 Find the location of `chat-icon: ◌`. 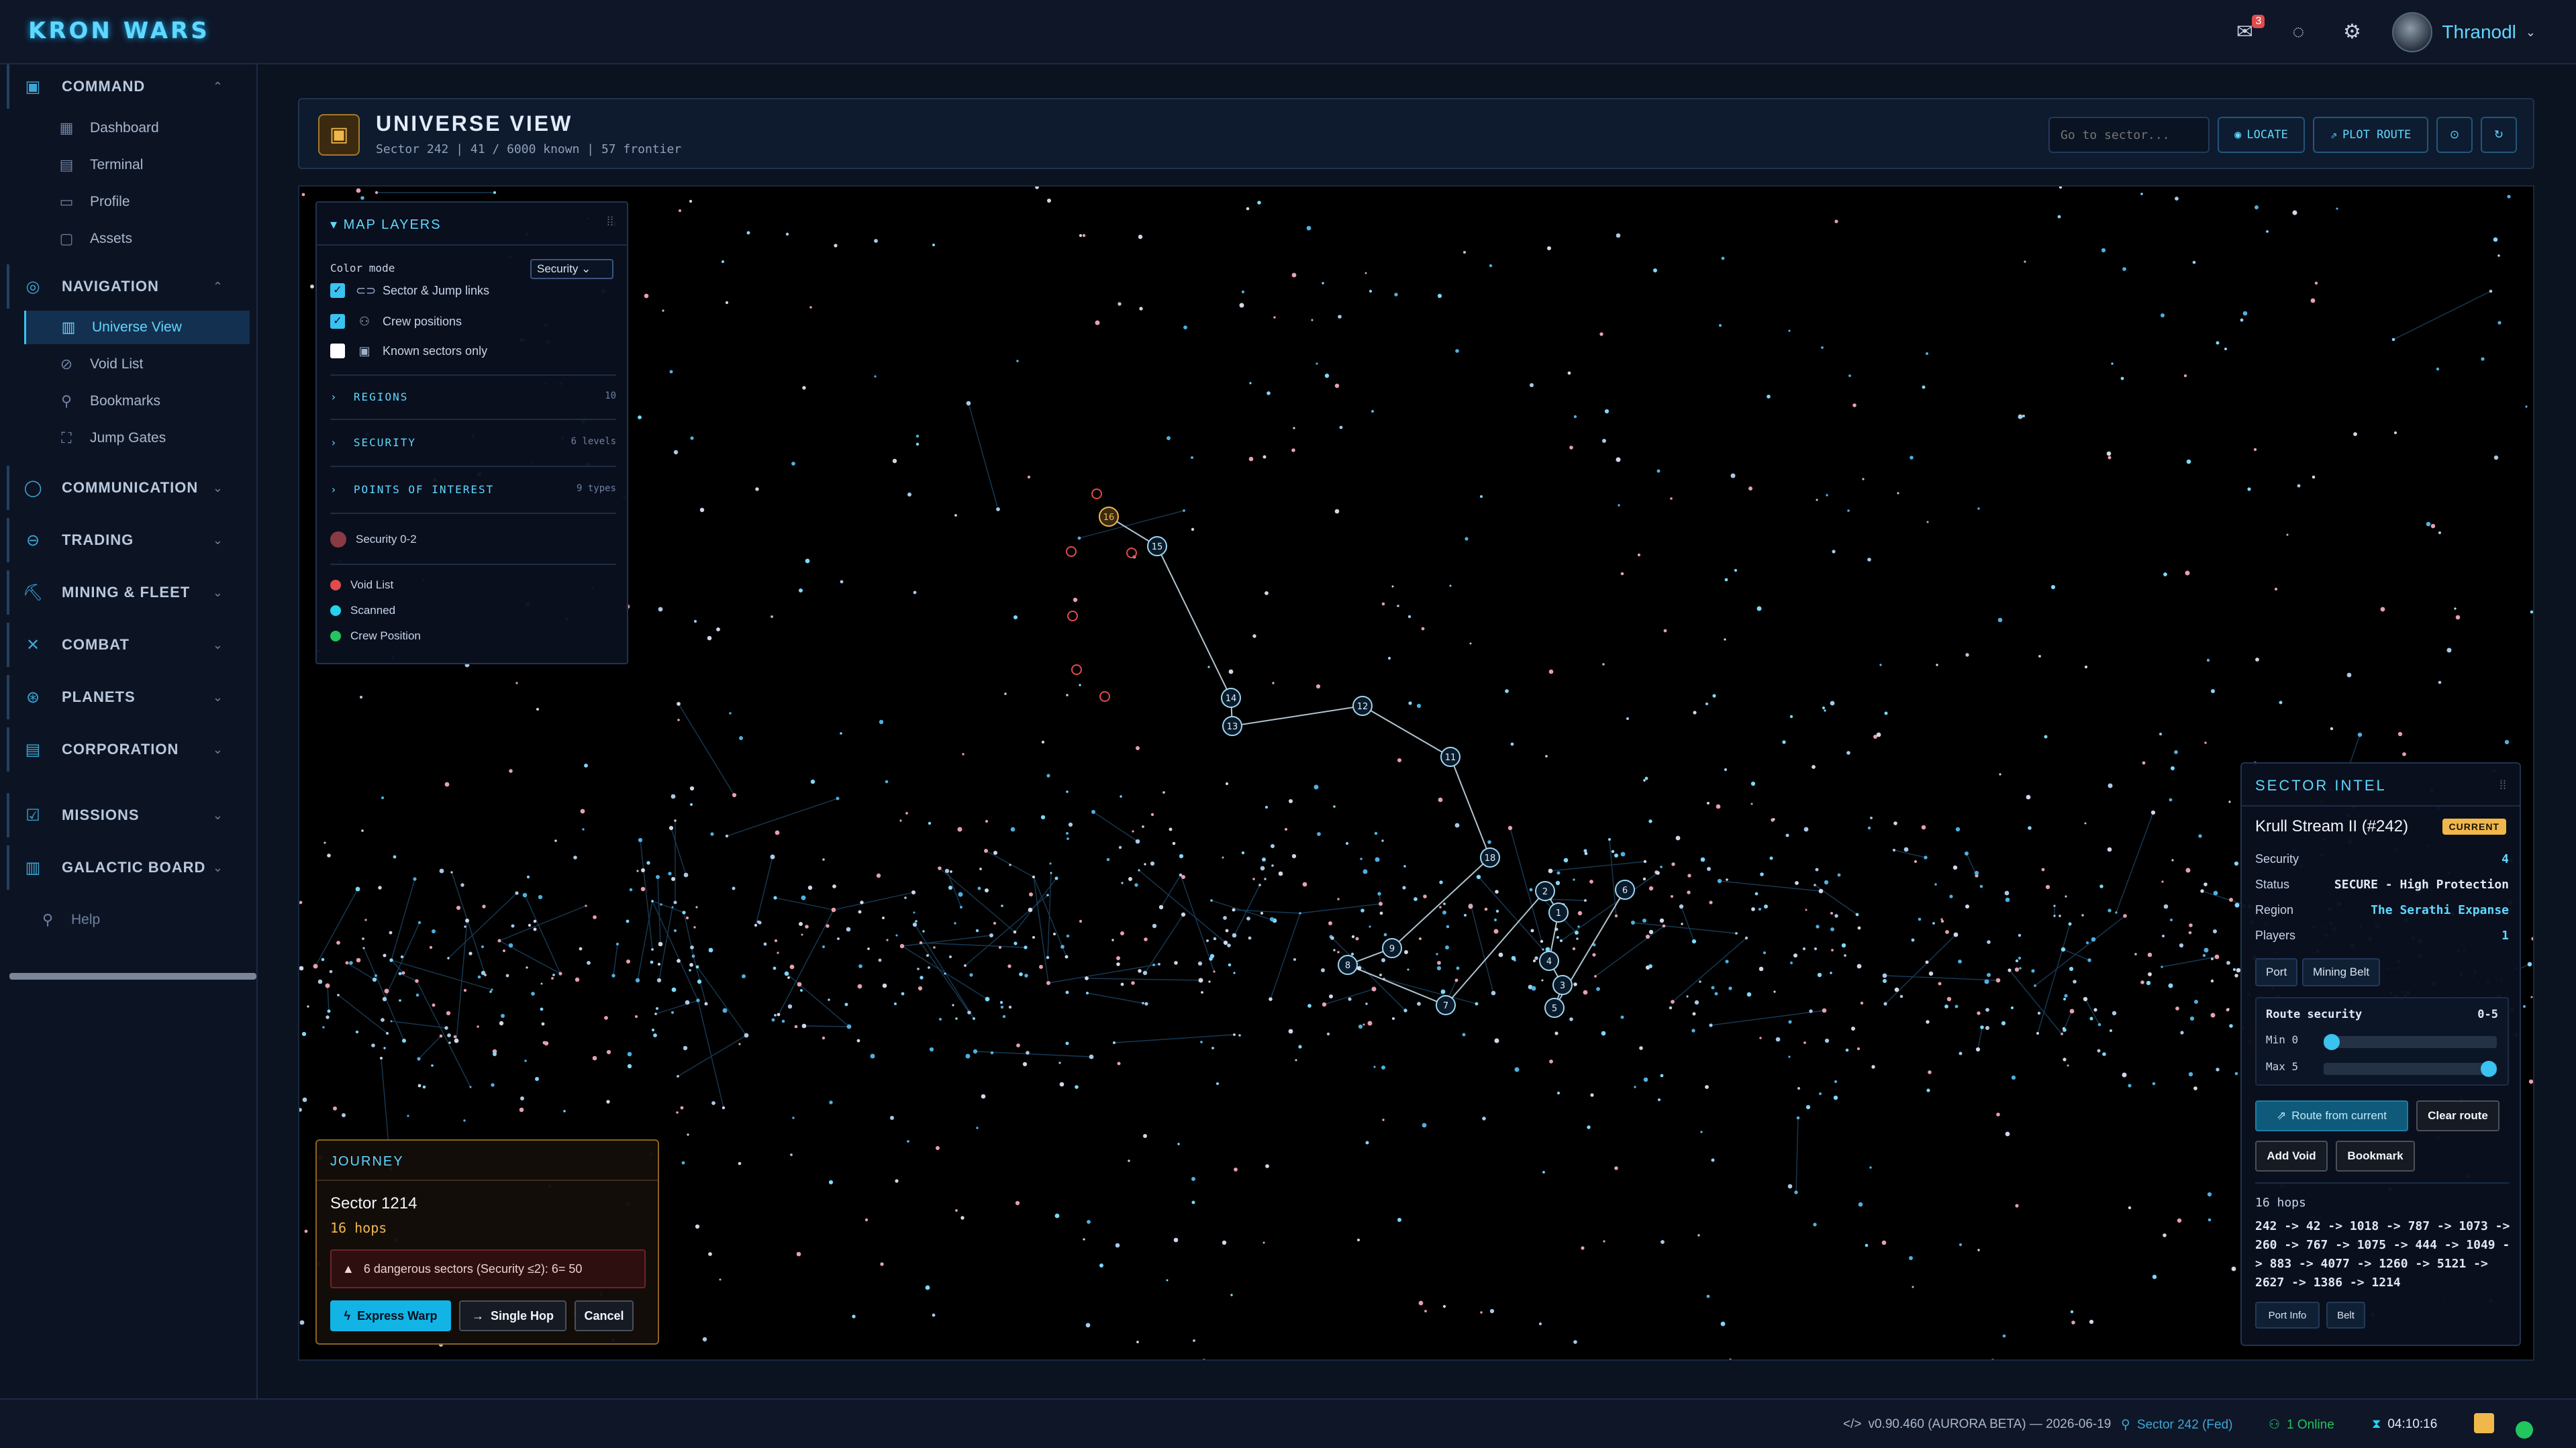

chat-icon: ◌ is located at coordinates (2298, 32).